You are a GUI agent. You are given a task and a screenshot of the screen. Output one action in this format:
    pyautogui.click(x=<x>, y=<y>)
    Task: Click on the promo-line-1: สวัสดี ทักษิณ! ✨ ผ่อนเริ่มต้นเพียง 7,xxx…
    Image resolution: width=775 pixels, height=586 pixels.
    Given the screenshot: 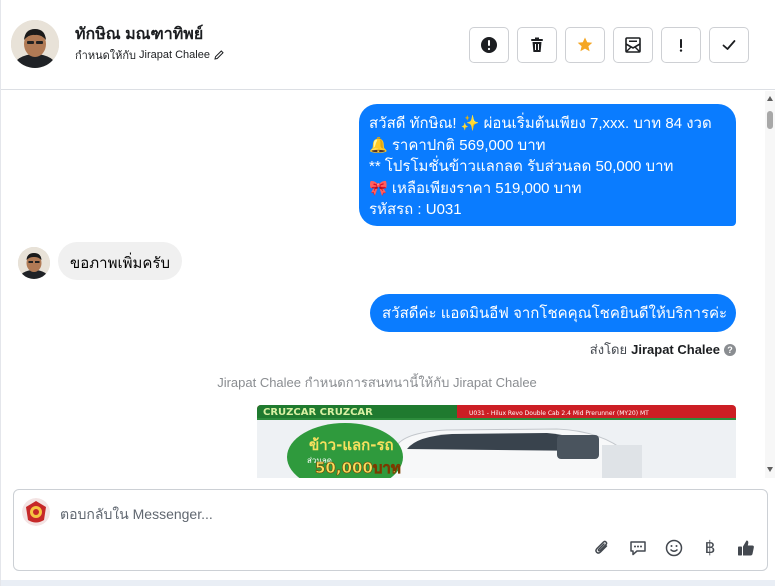 What is the action you would take?
    pyautogui.click(x=540, y=123)
    